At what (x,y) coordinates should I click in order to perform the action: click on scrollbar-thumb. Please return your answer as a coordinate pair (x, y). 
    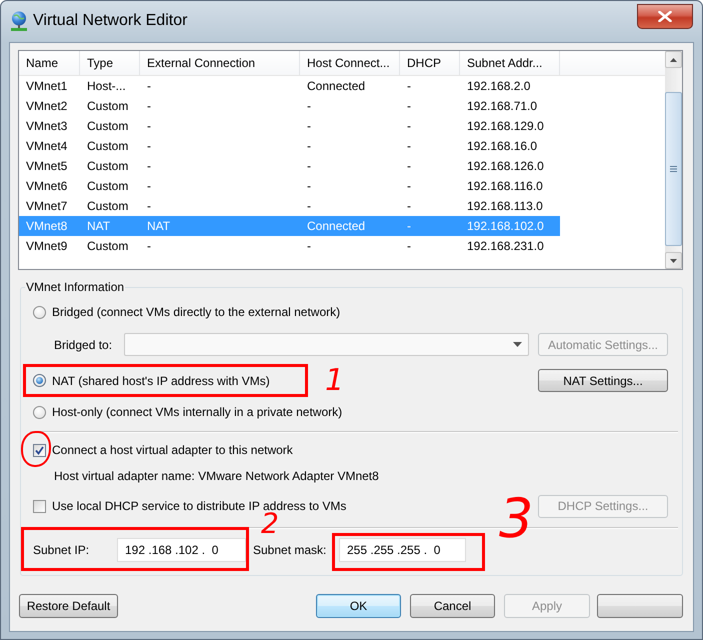
    Looking at the image, I should click on (673, 169).